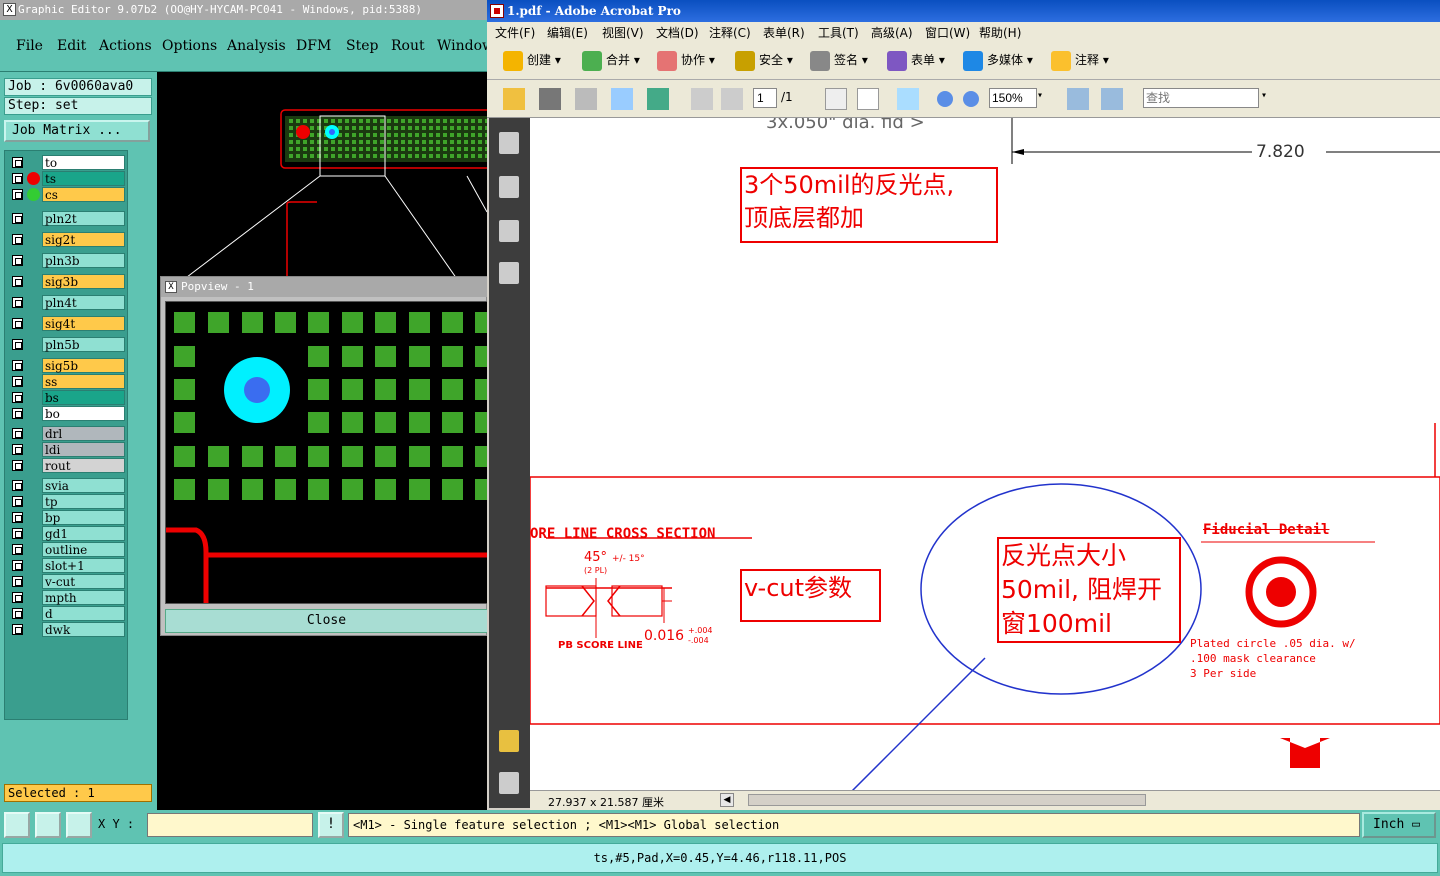 The width and height of the screenshot is (1440, 876). I want to click on layers-icon, so click(509, 231).